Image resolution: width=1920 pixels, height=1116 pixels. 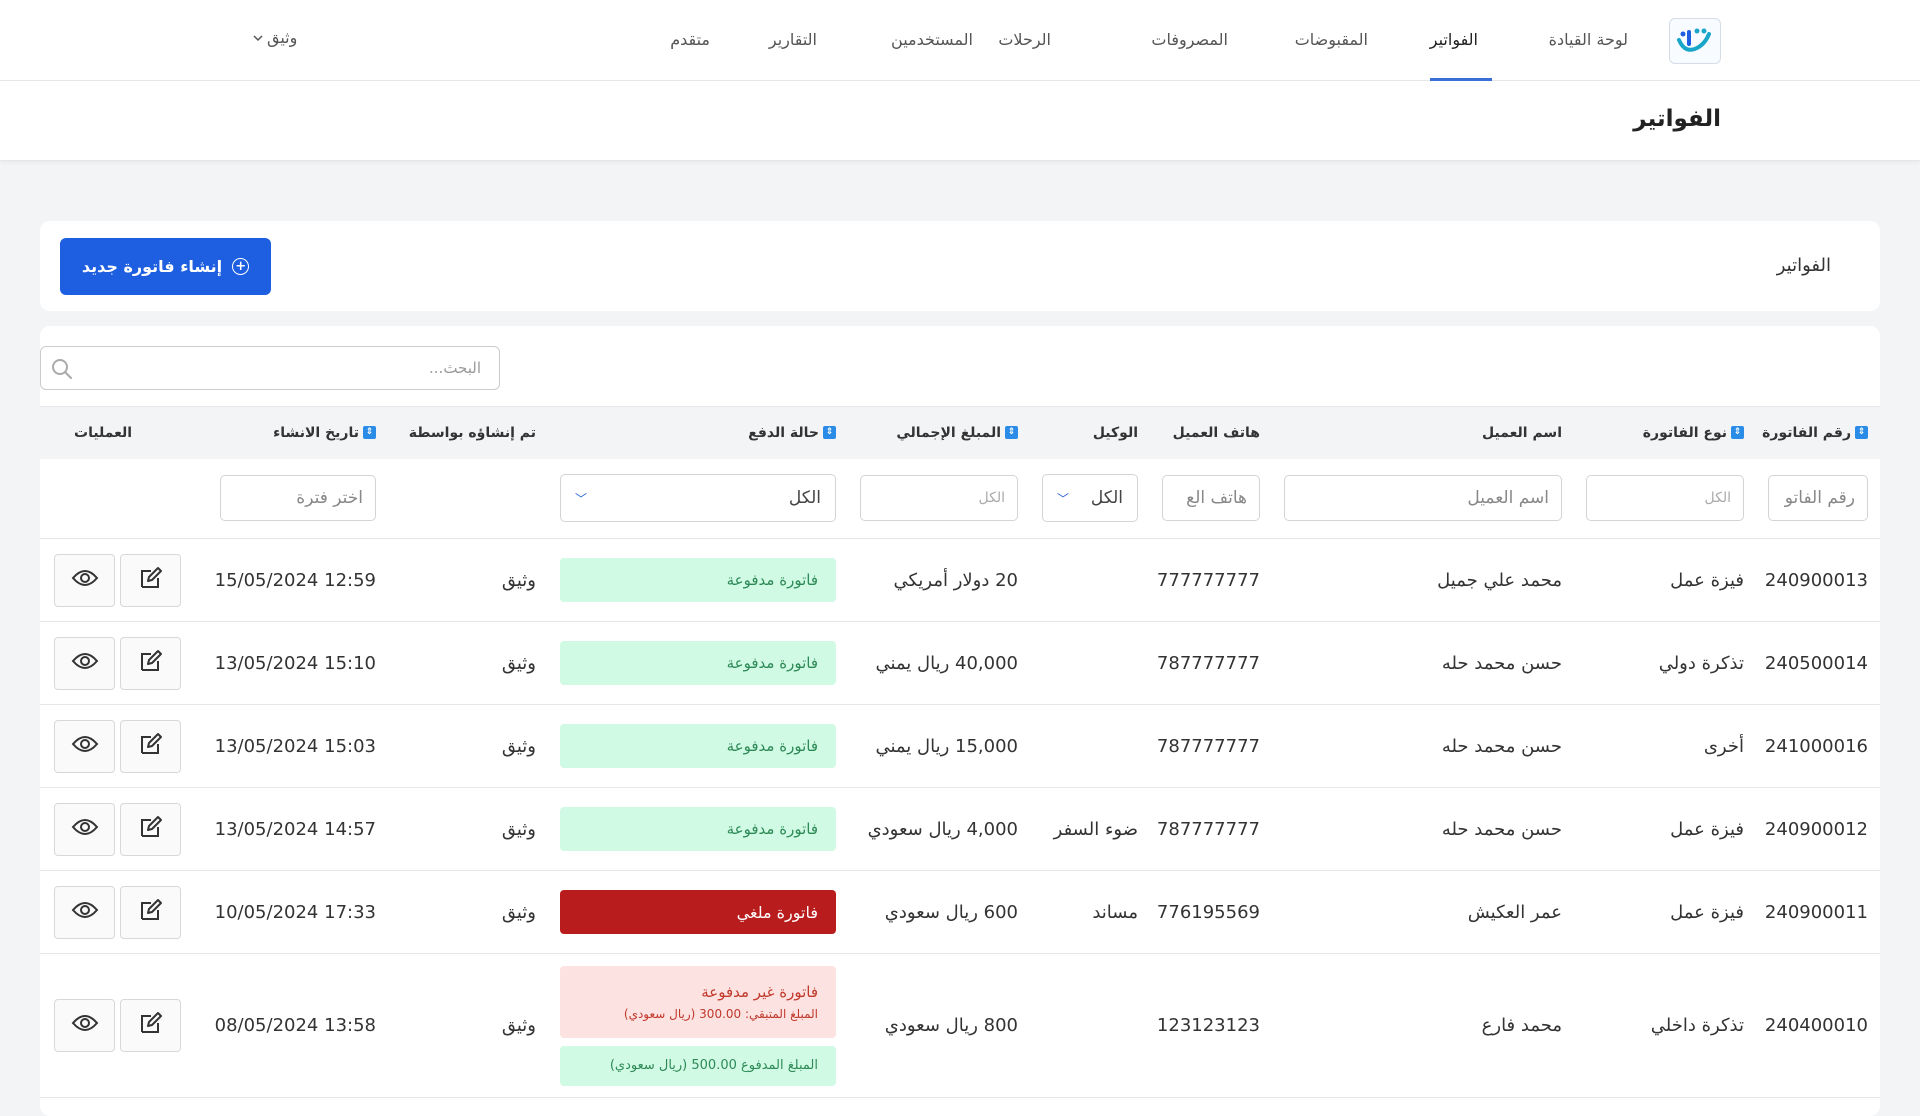 What do you see at coordinates (793, 39) in the screenshot?
I see `nav-item-reports: التقارير` at bounding box center [793, 39].